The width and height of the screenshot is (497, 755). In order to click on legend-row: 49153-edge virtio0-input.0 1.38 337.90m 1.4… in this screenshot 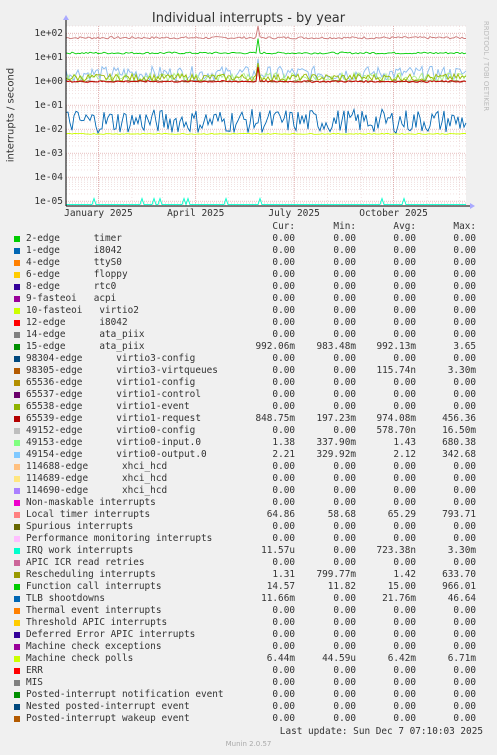, I will do `click(248, 443)`.